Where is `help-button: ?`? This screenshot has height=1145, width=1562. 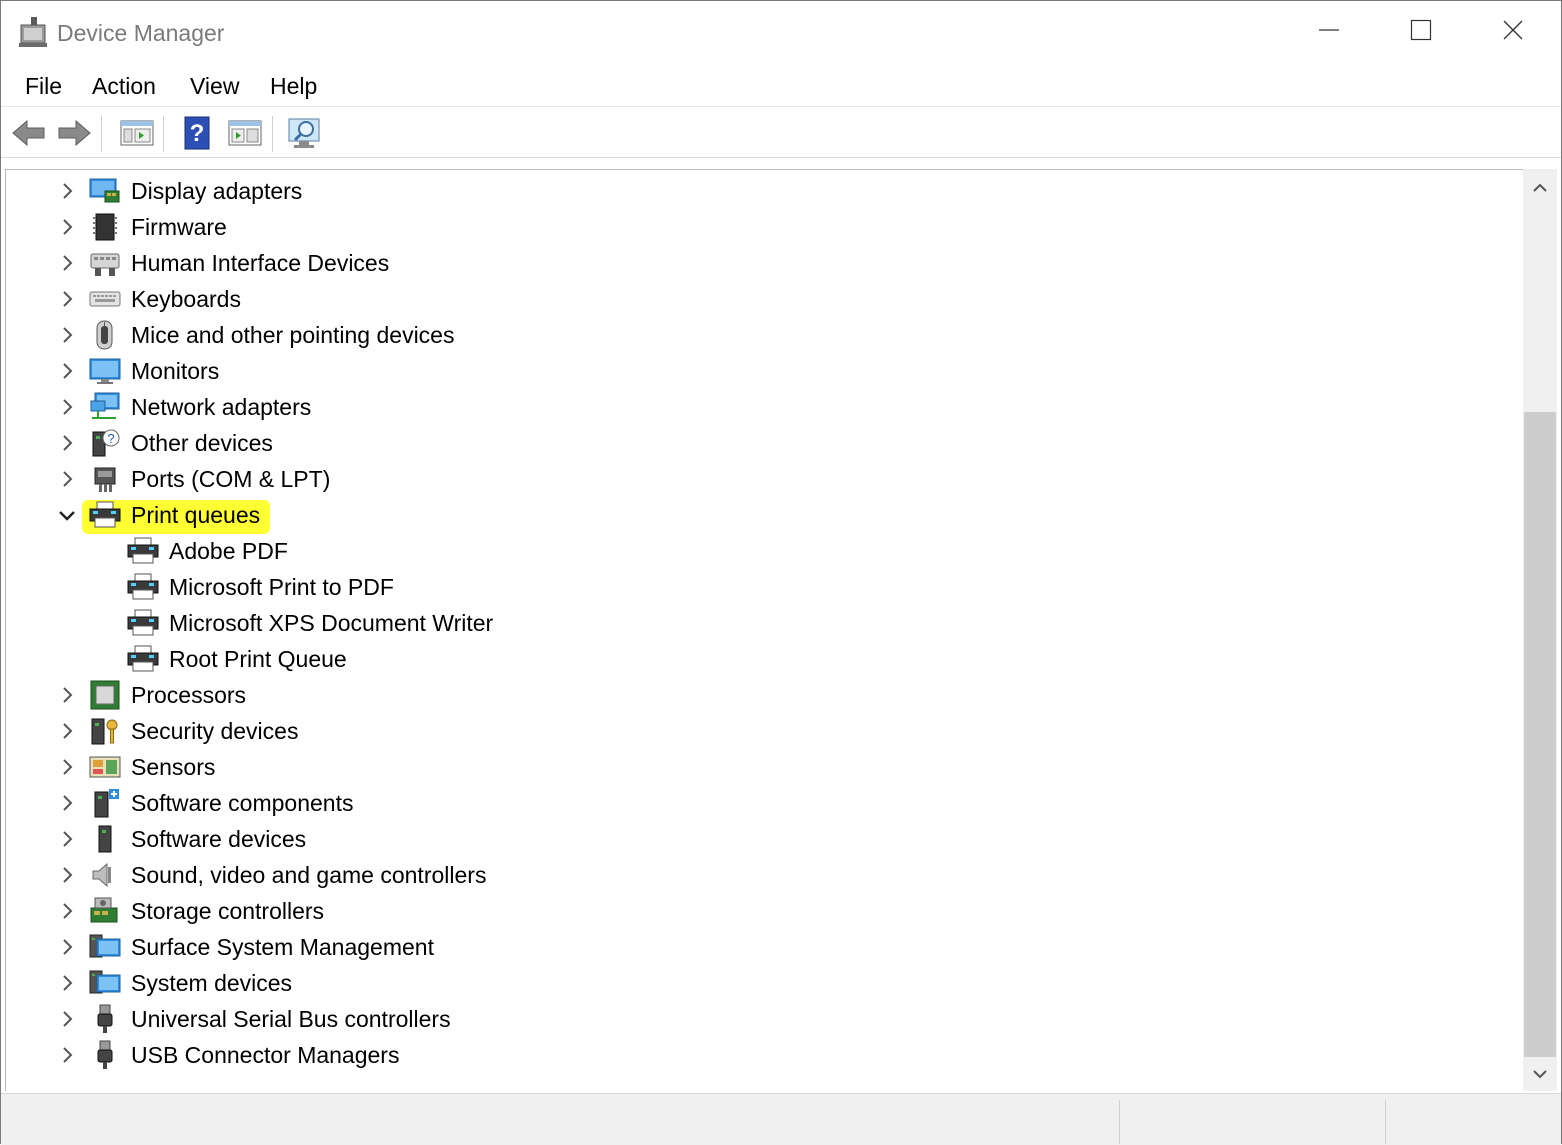 help-button: ? is located at coordinates (198, 133).